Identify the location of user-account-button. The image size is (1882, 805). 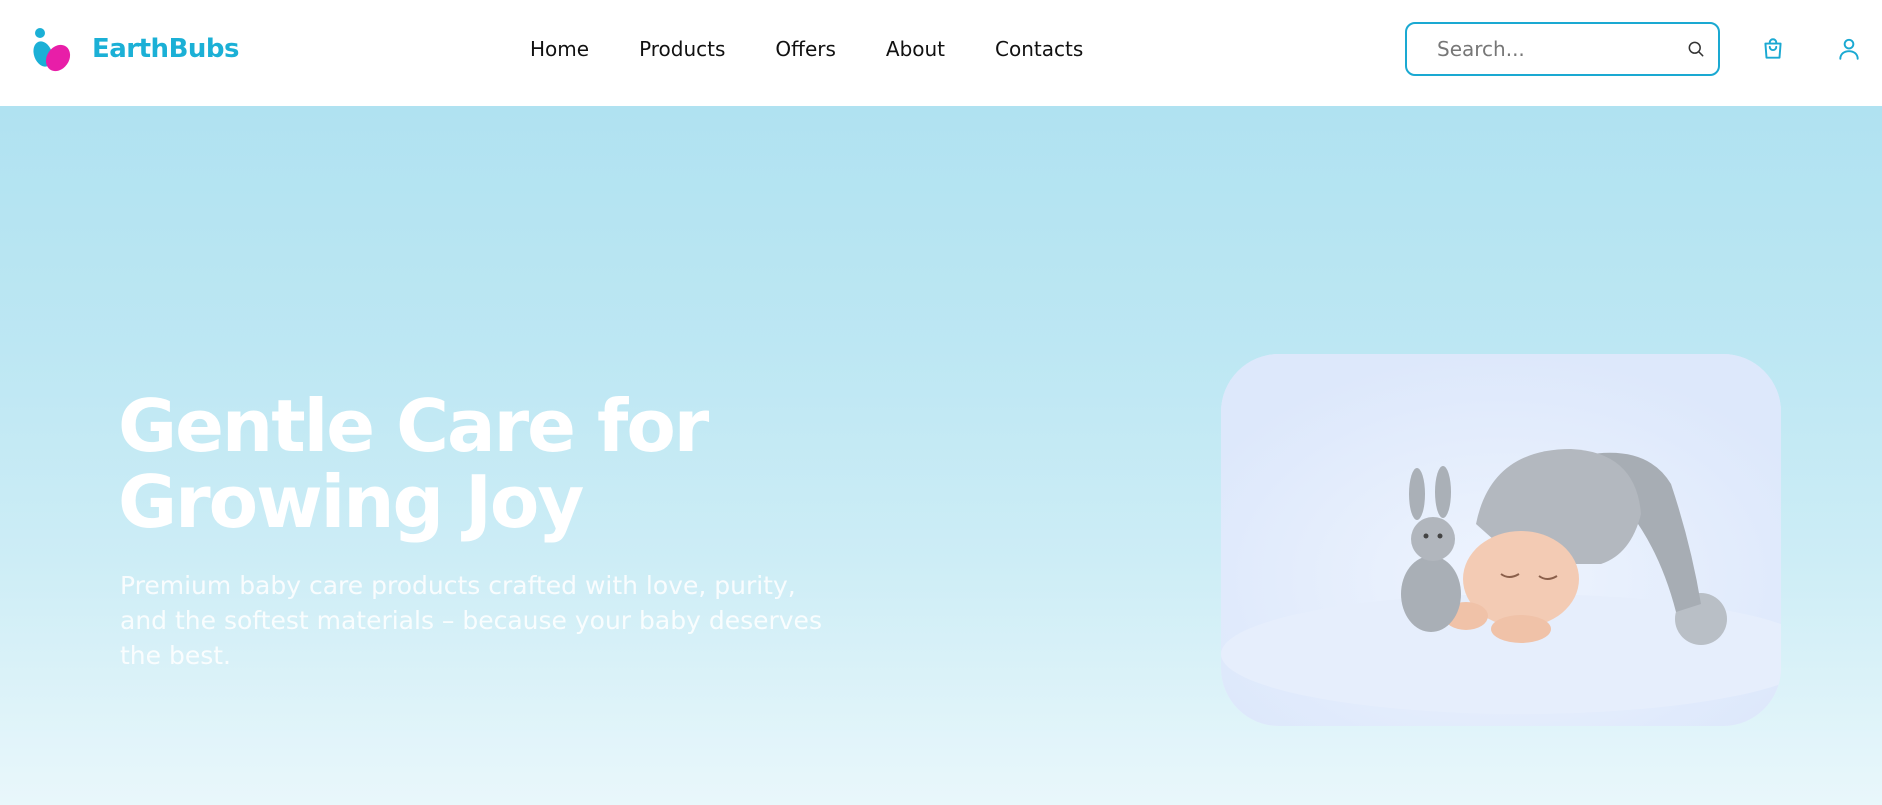
(1849, 49).